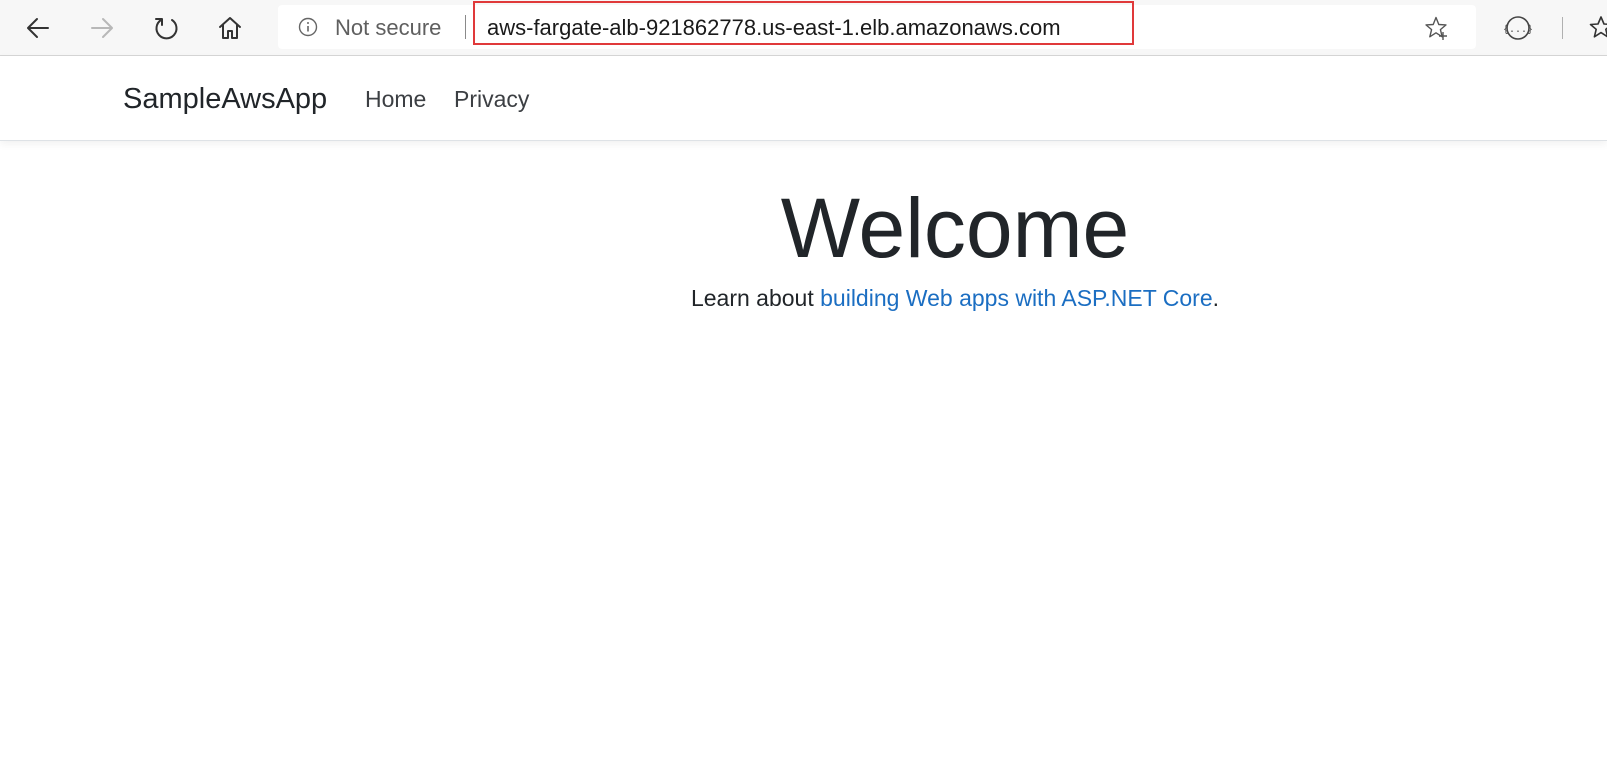 The image size is (1607, 773). What do you see at coordinates (465, 27) in the screenshot?
I see `address-divider` at bounding box center [465, 27].